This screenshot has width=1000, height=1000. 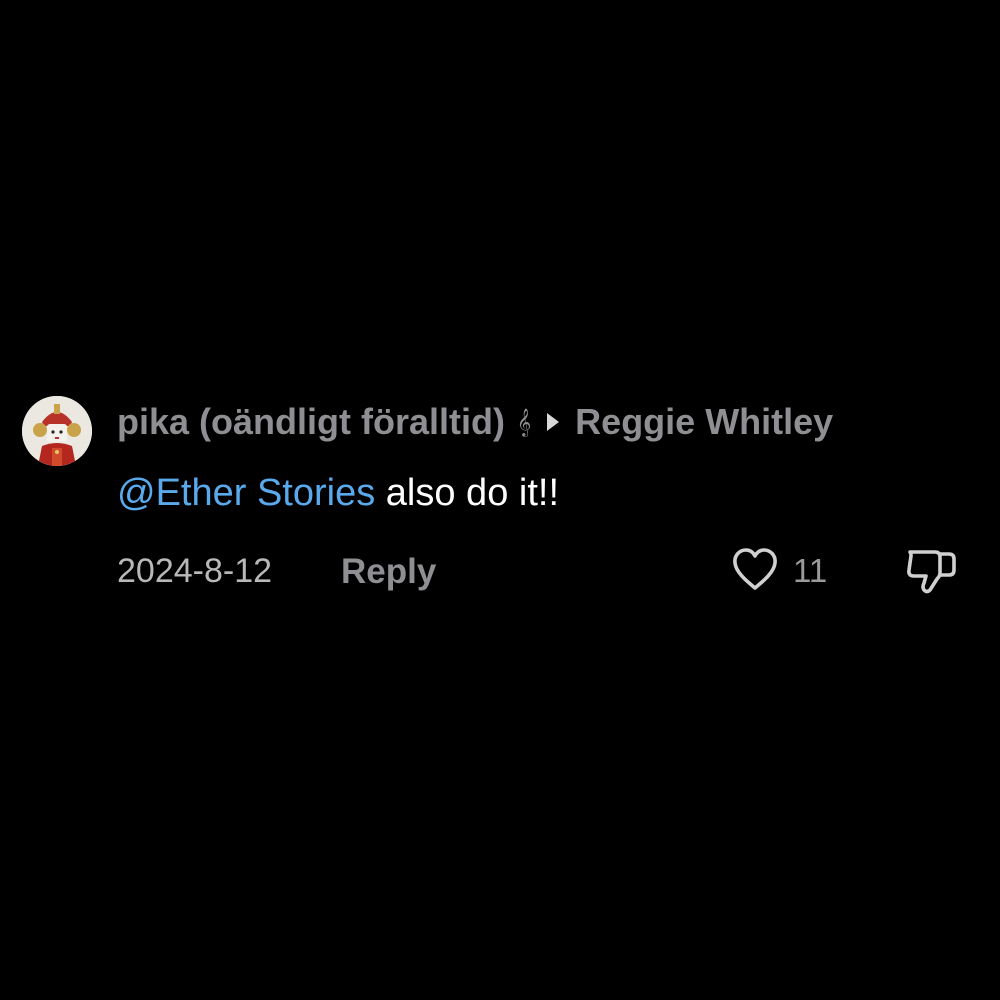 What do you see at coordinates (246, 493) in the screenshot?
I see `mention-link: @Ether Stories` at bounding box center [246, 493].